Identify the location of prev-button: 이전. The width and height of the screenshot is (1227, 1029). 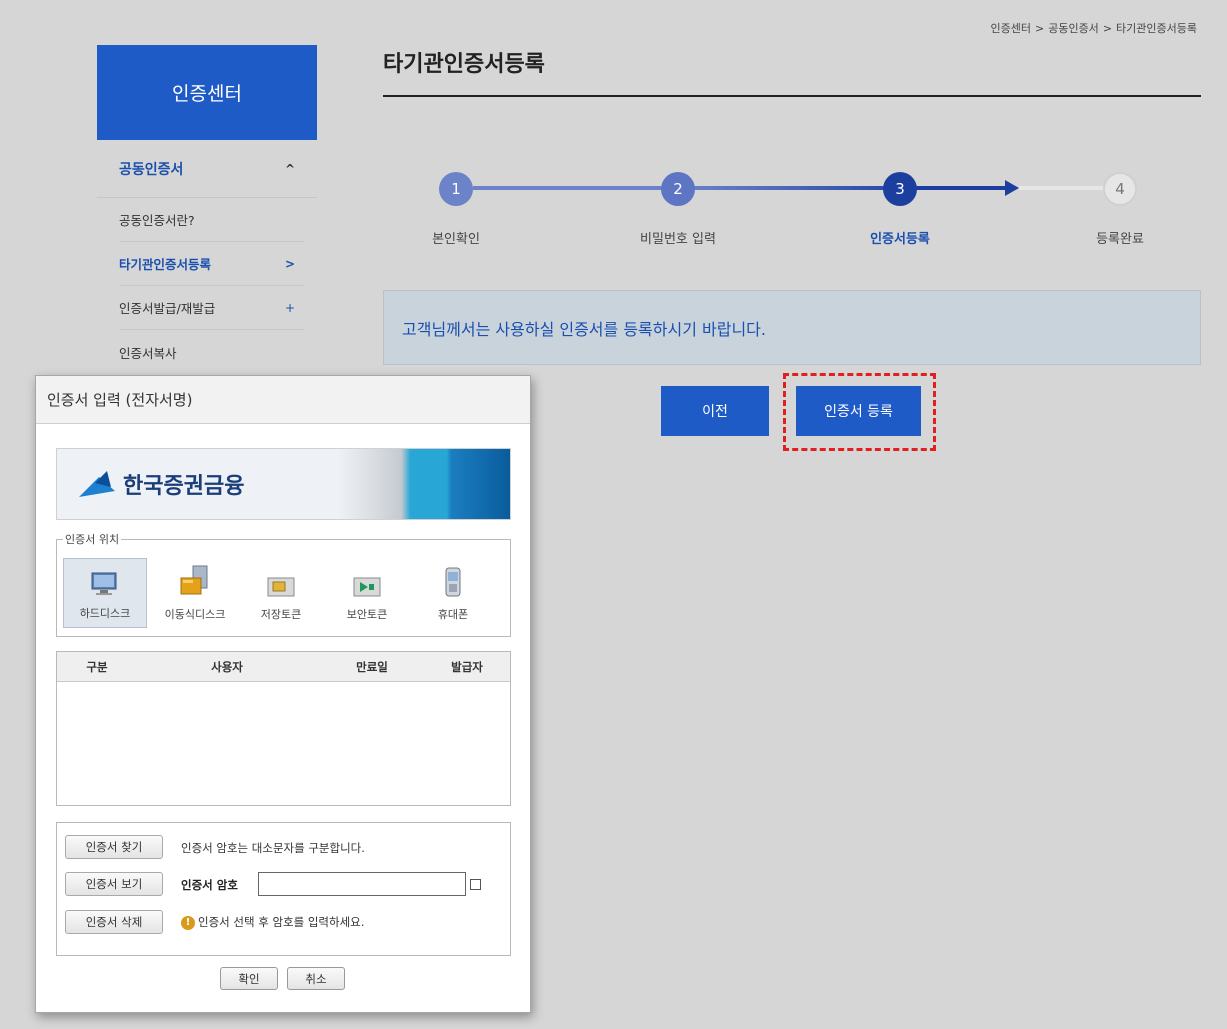
(715, 411).